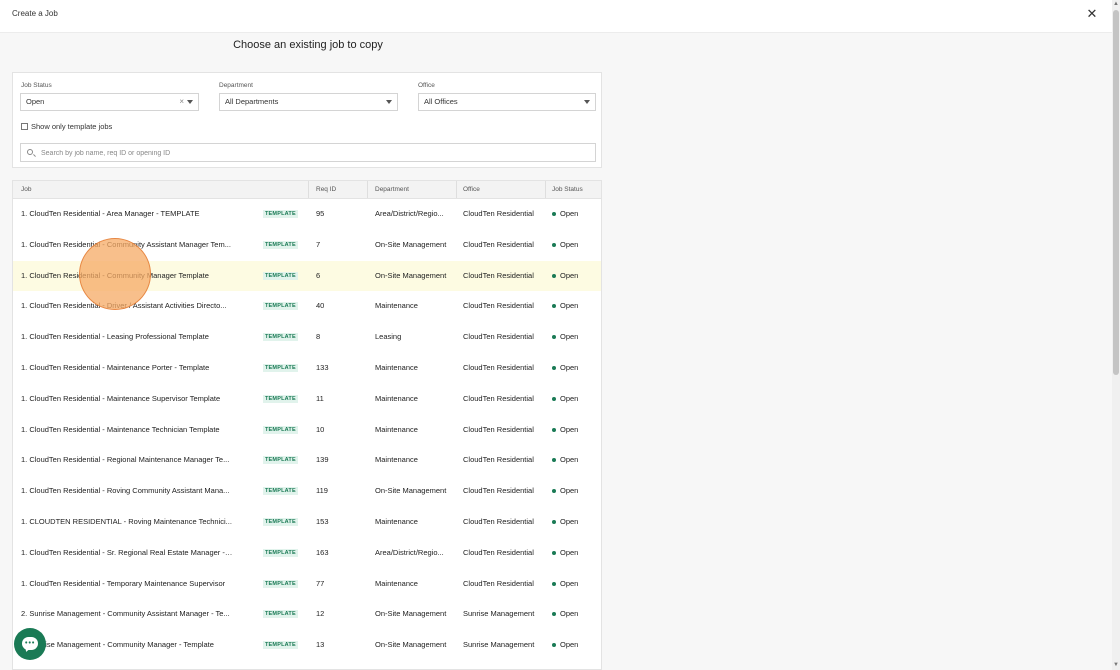 The width and height of the screenshot is (1120, 670). What do you see at coordinates (567, 189) in the screenshot?
I see `column-header-job-status: Job Status` at bounding box center [567, 189].